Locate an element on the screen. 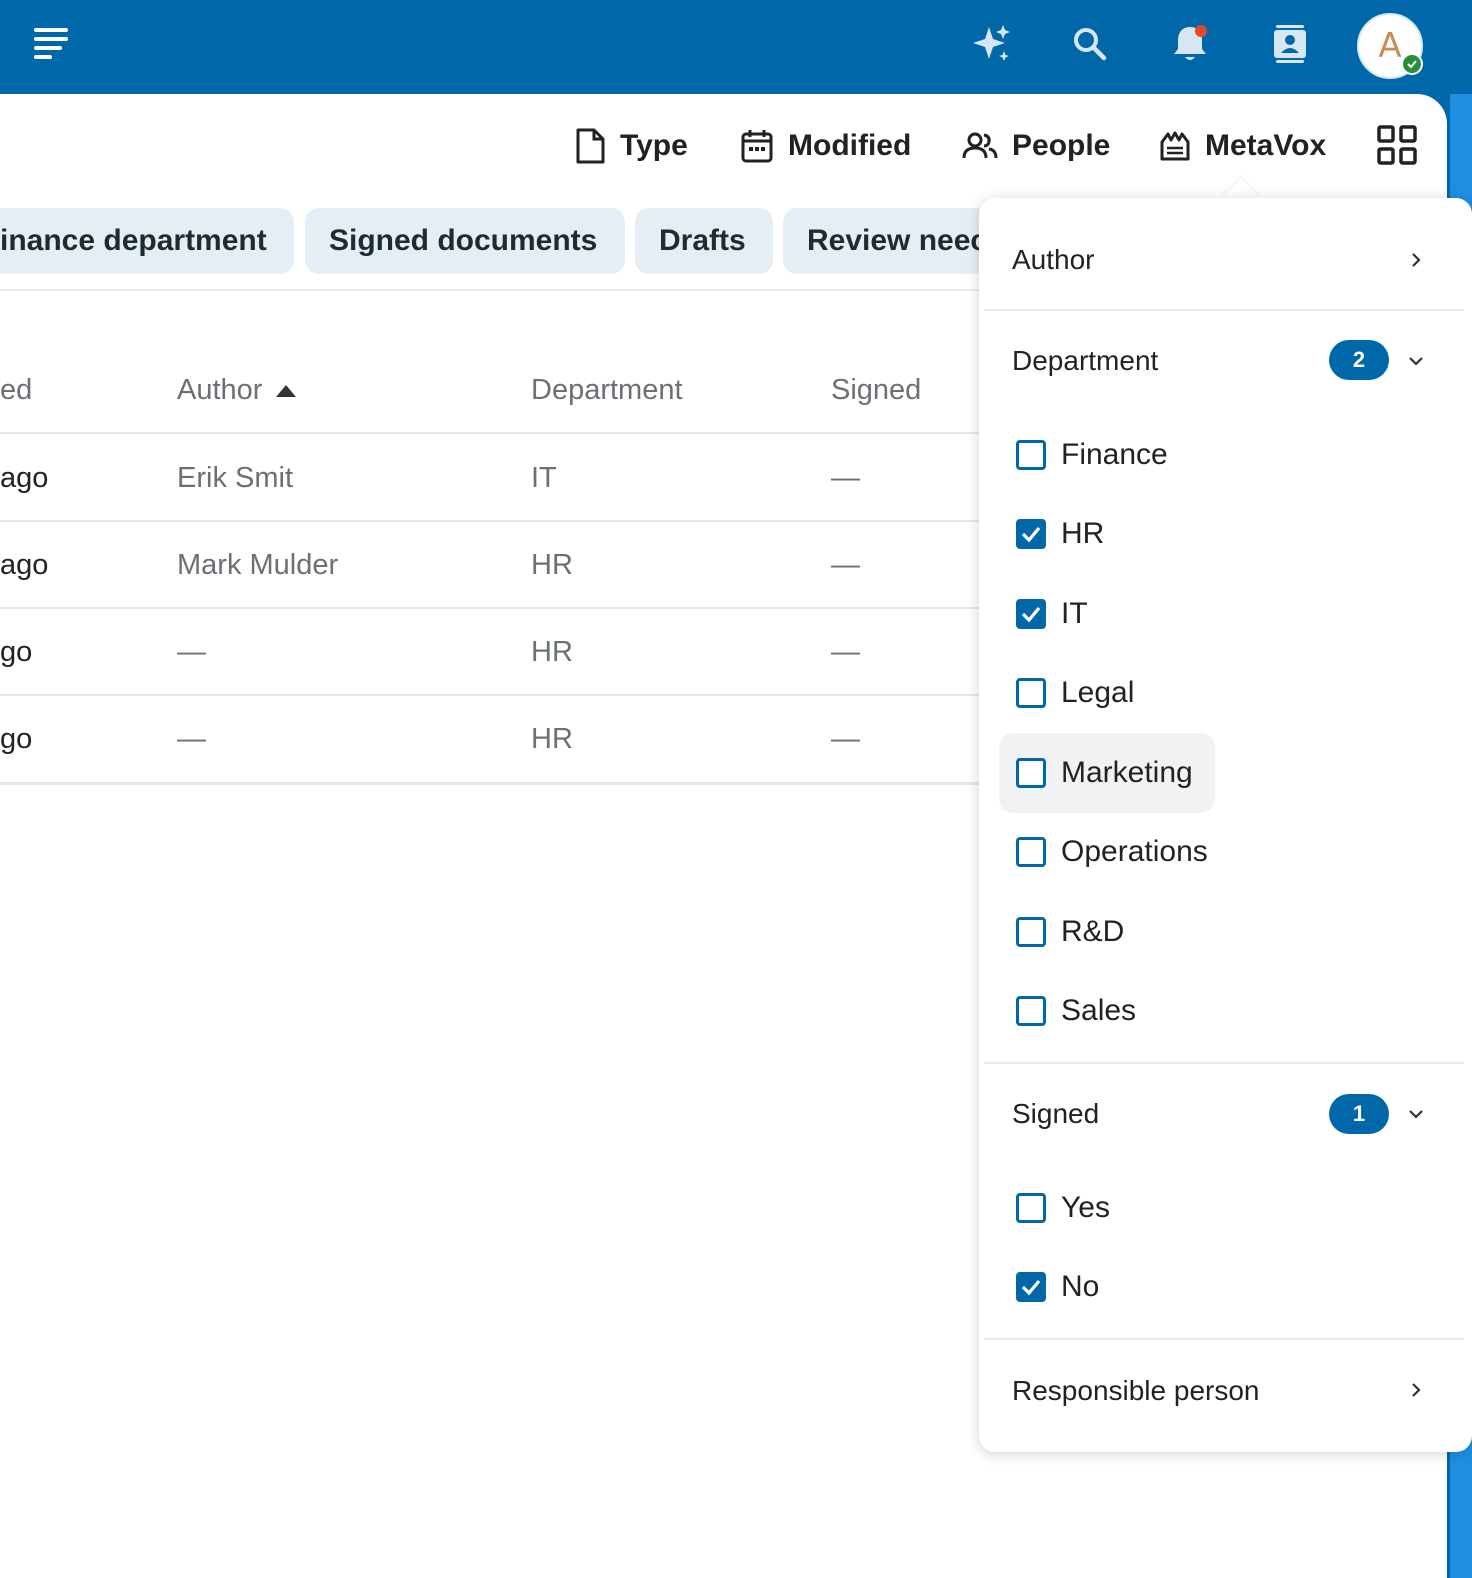  cell-author: Erik Smit is located at coordinates (235, 478).